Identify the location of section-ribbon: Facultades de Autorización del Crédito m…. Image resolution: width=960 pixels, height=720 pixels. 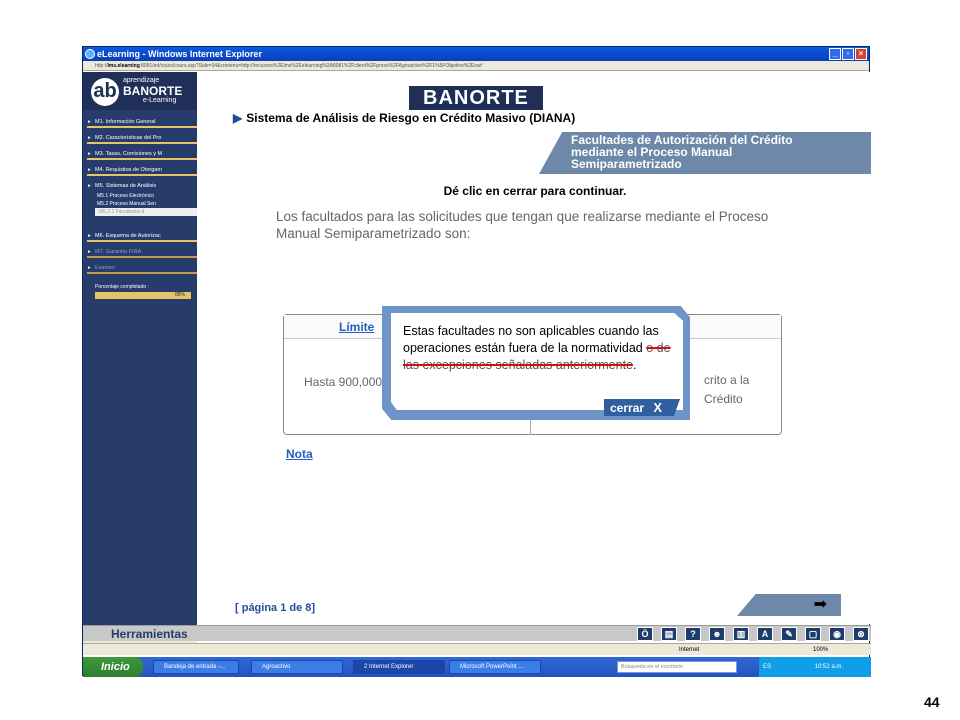
(705, 153).